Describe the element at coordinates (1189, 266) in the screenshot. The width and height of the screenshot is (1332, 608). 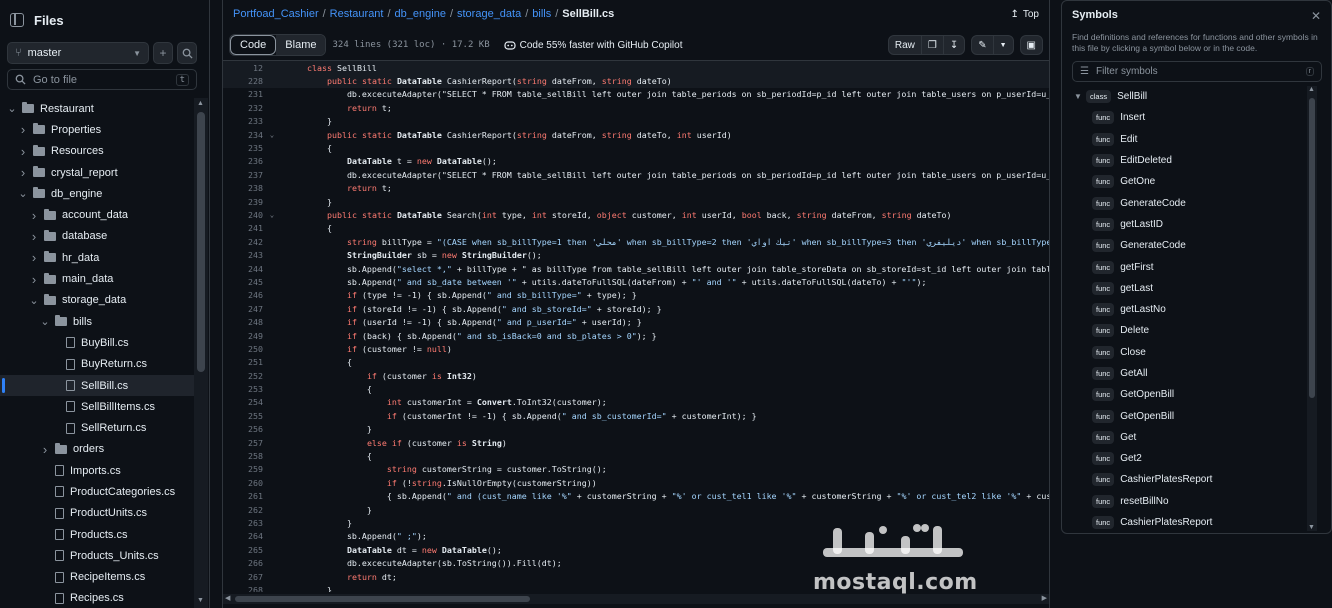
I see `symbol-func-row: func getFirst` at that location.